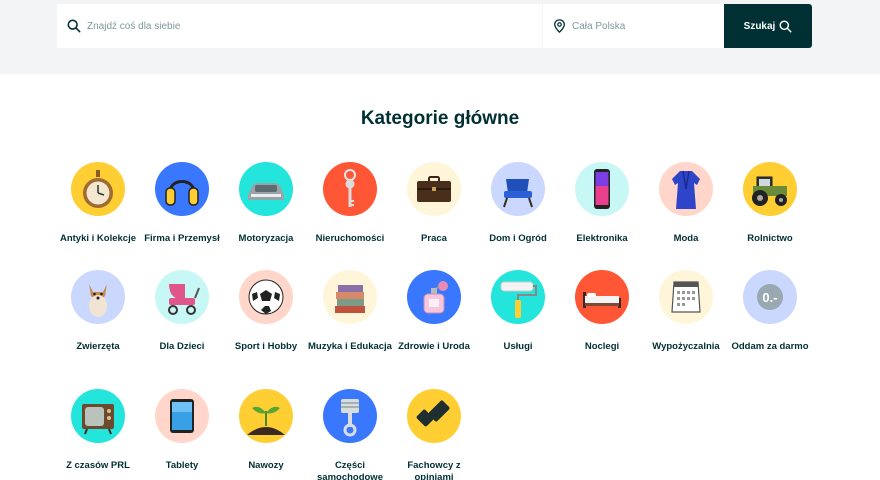 The width and height of the screenshot is (880, 480). Describe the element at coordinates (350, 297) in the screenshot. I see `books-icon` at that location.